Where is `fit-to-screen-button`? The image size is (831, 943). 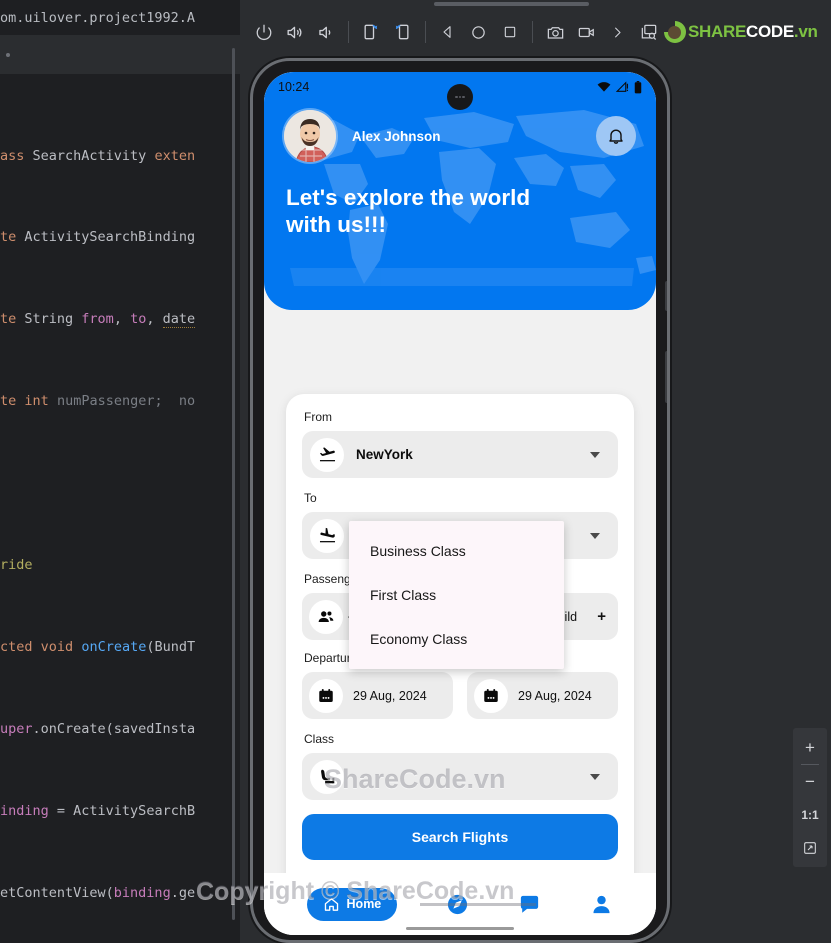
fit-to-screen-button is located at coordinates (810, 847).